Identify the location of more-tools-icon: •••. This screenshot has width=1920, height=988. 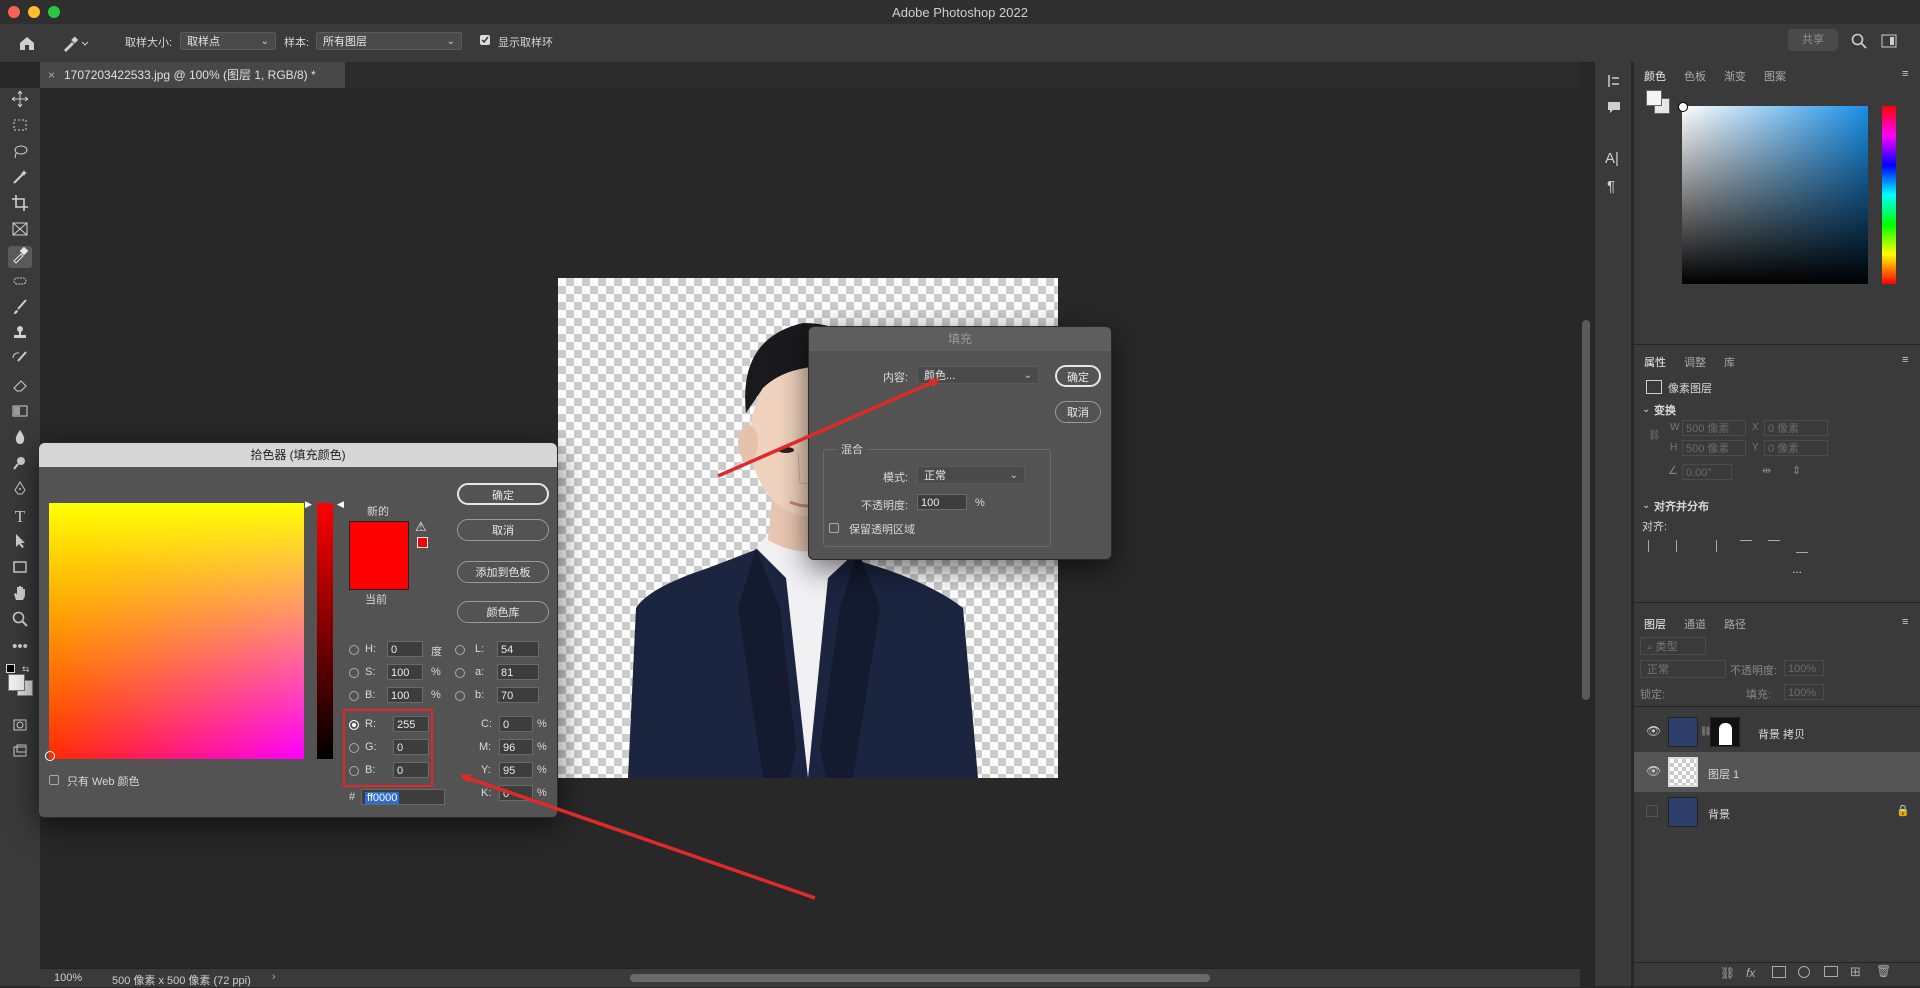
(20, 647).